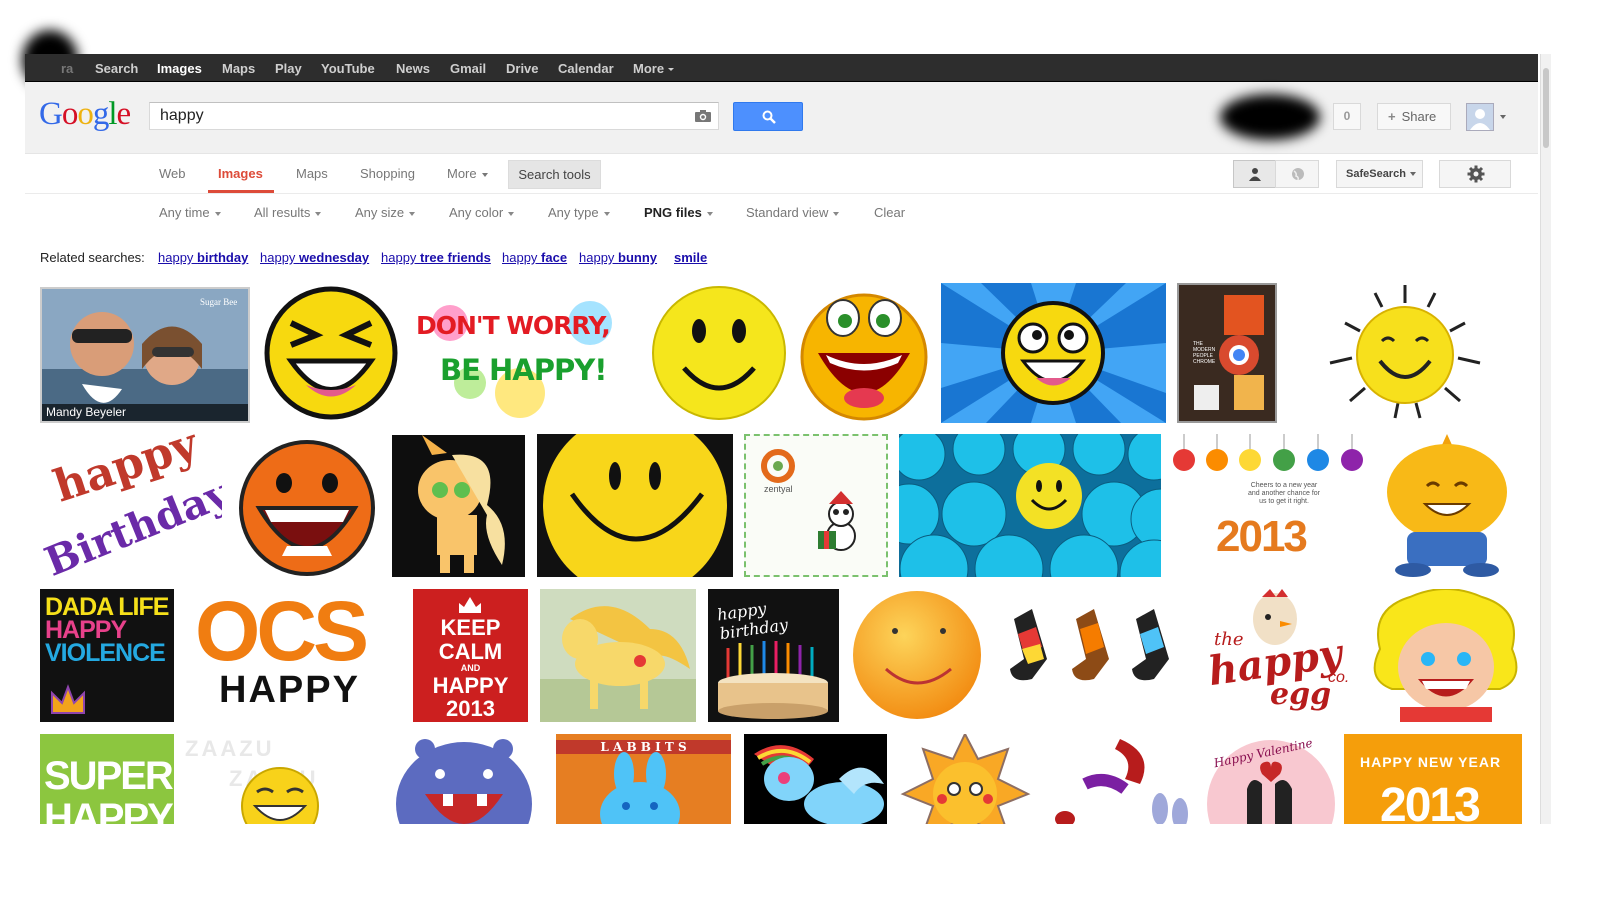 This screenshot has width=1600, height=916. Describe the element at coordinates (1271, 779) in the screenshot. I see `image-result: Happy Valentine` at that location.